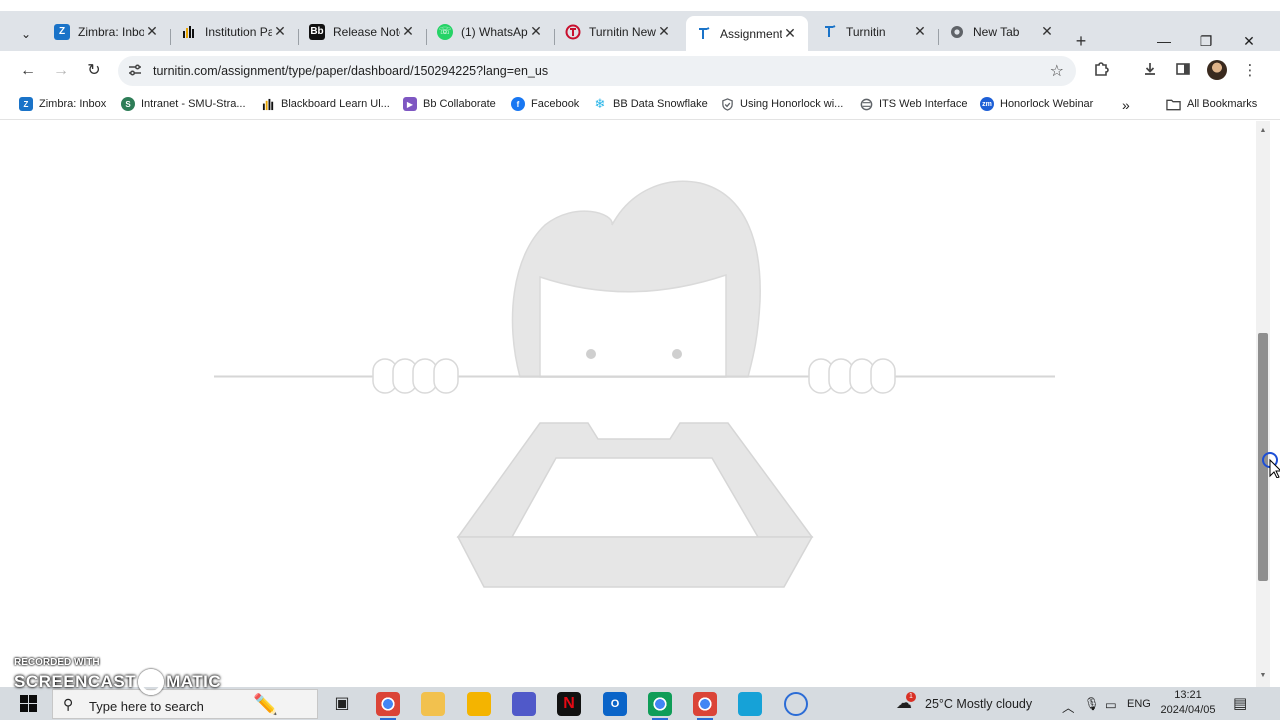 This screenshot has height=720, width=1280. I want to click on shield-check-icon, so click(727, 104).